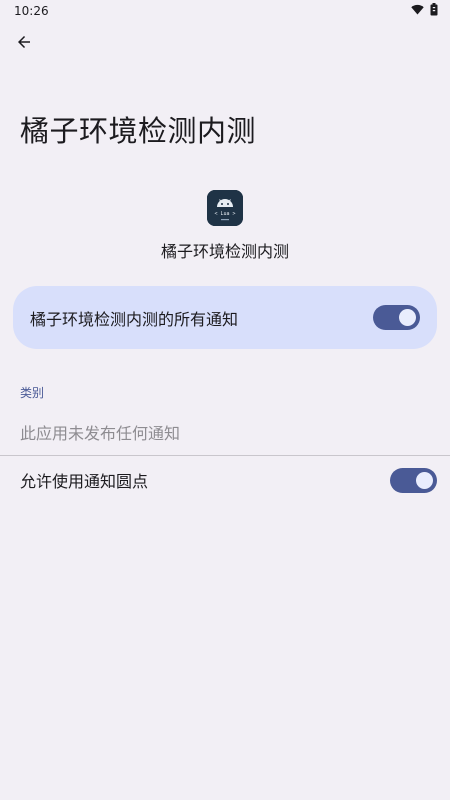 The height and width of the screenshot is (800, 450). What do you see at coordinates (224, 251) in the screenshot?
I see `app-name: 橘子环境检测内测` at bounding box center [224, 251].